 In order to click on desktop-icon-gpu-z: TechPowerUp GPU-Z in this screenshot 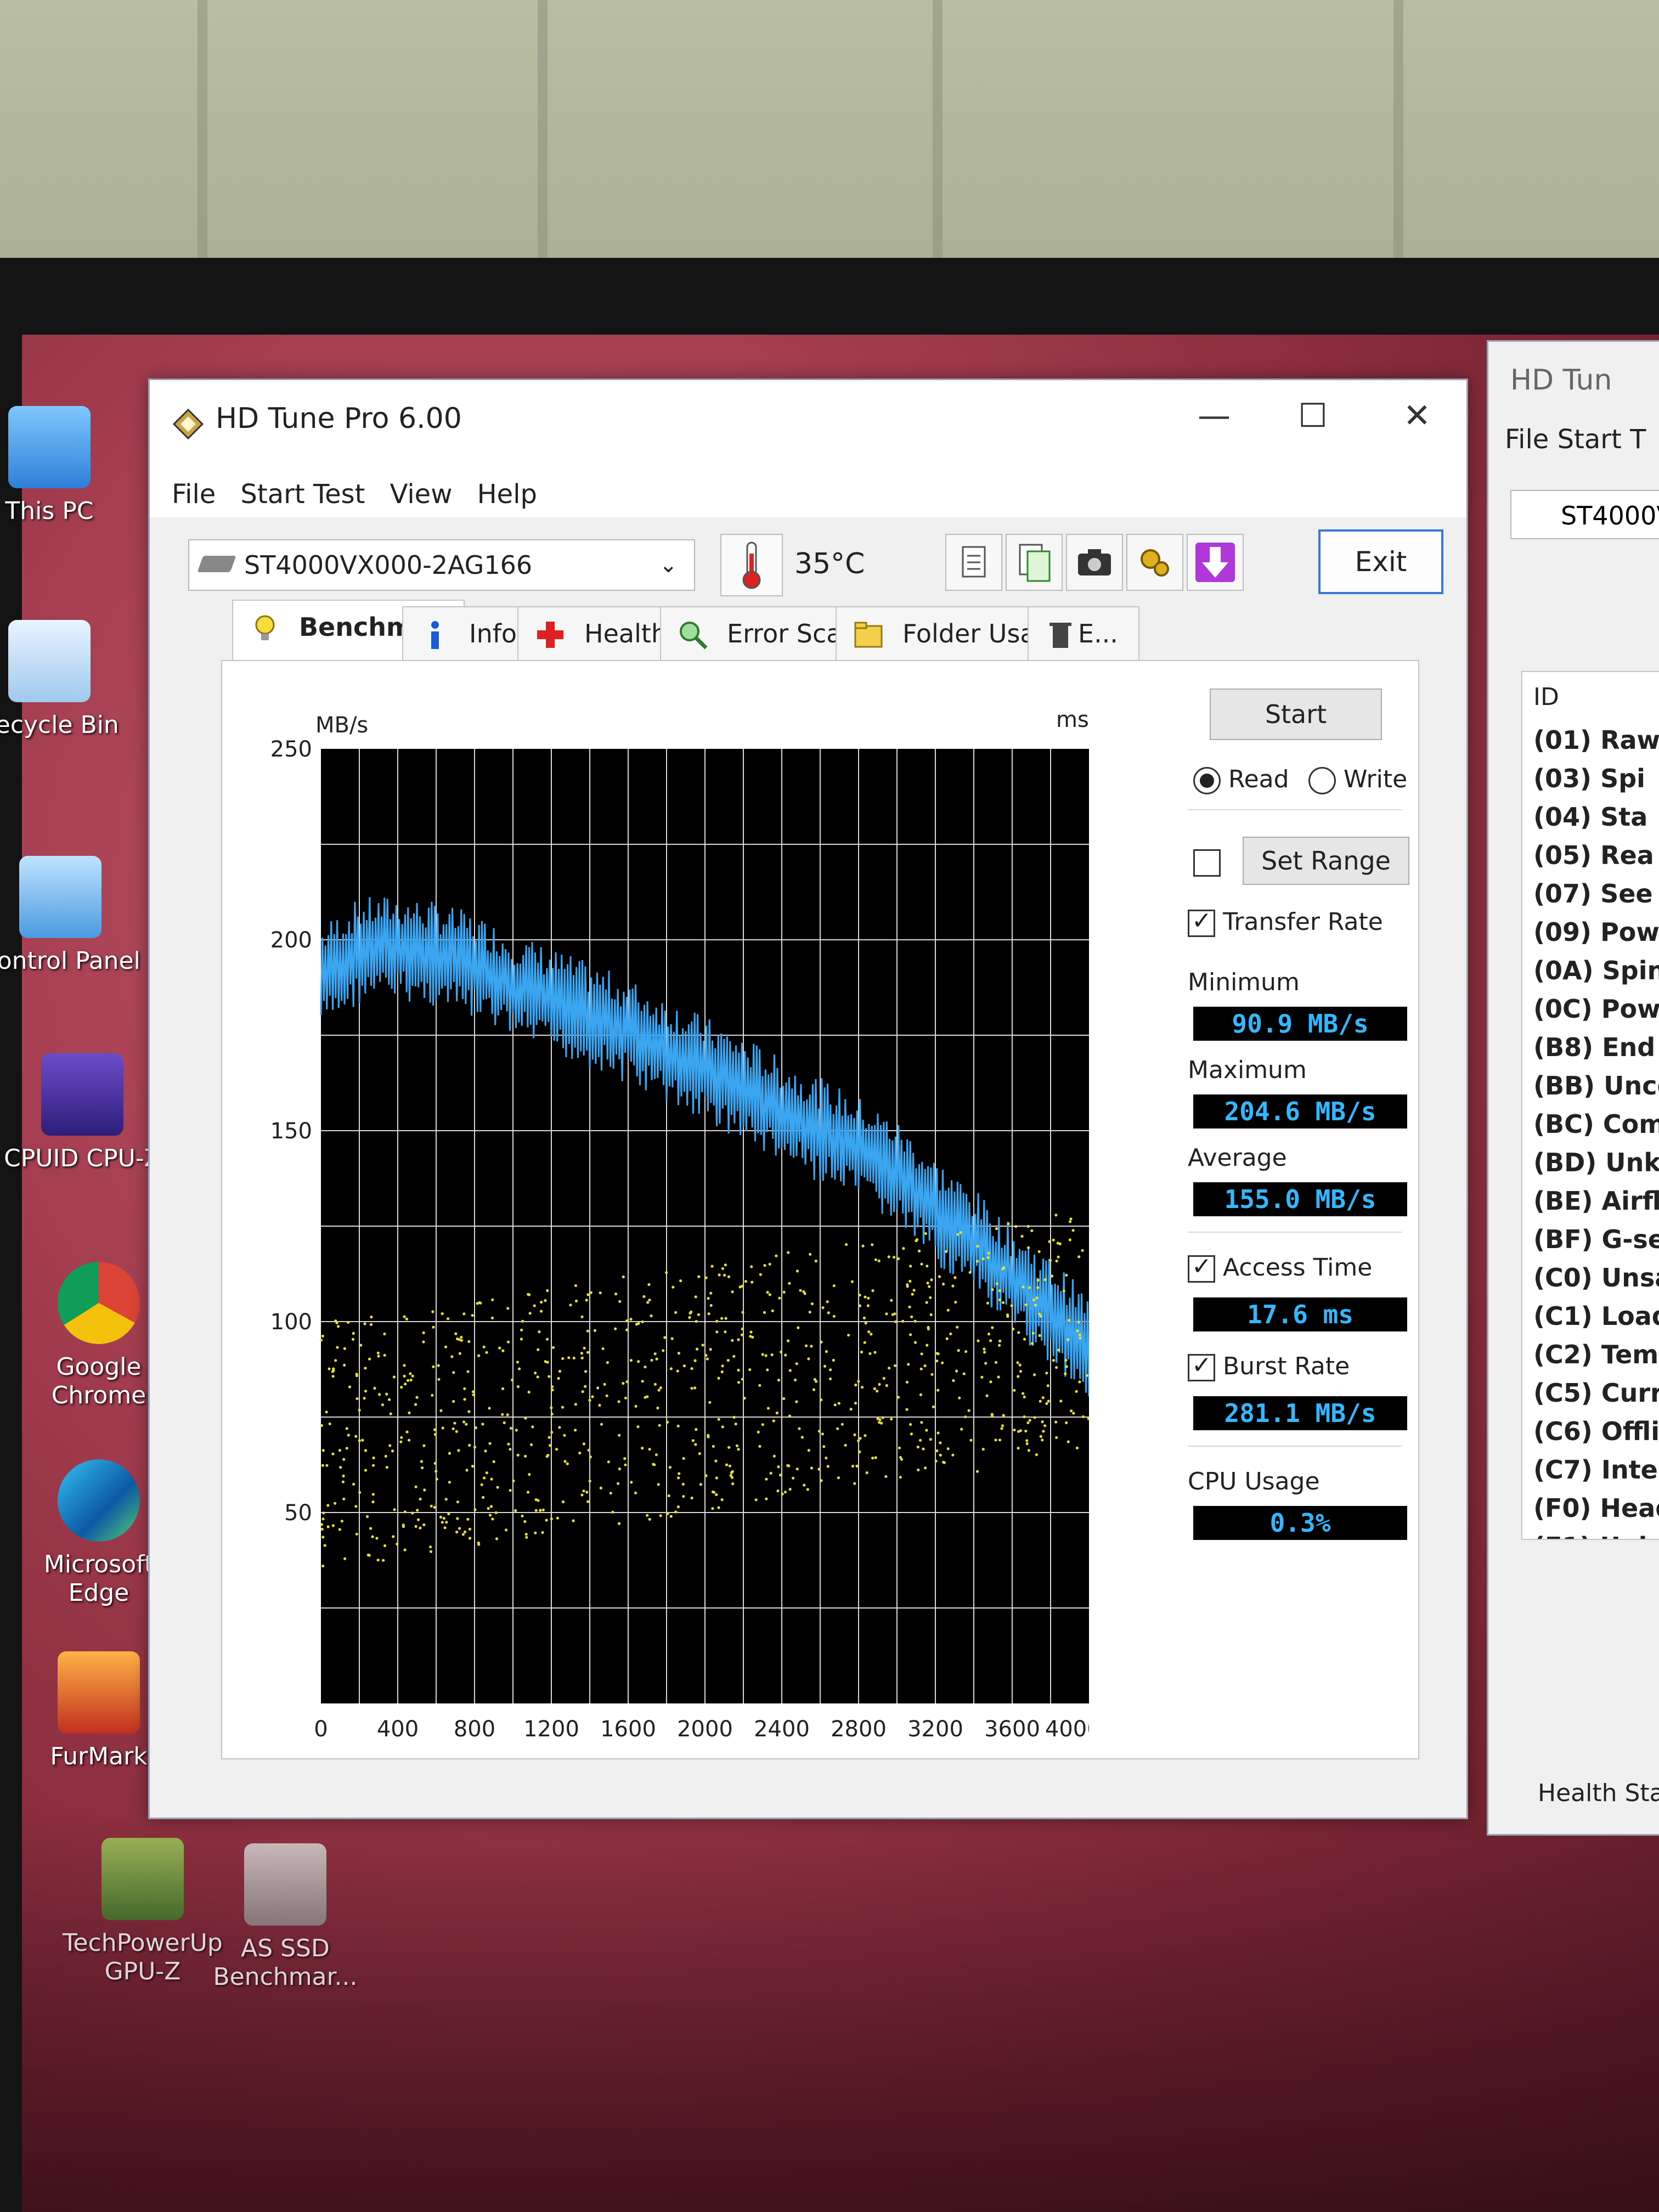, I will do `click(143, 1912)`.